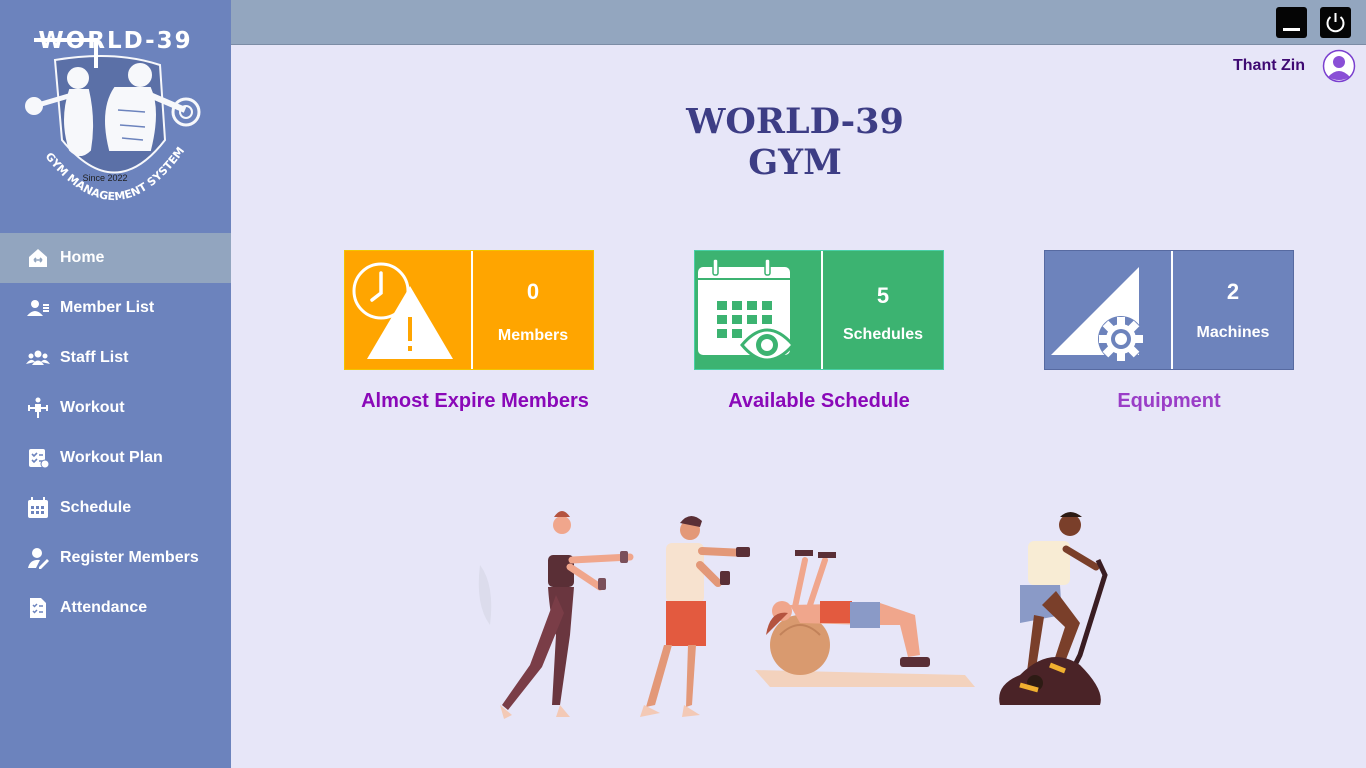 The height and width of the screenshot is (768, 1366). Describe the element at coordinates (408, 310) in the screenshot. I see `clock-warning-icon` at that location.